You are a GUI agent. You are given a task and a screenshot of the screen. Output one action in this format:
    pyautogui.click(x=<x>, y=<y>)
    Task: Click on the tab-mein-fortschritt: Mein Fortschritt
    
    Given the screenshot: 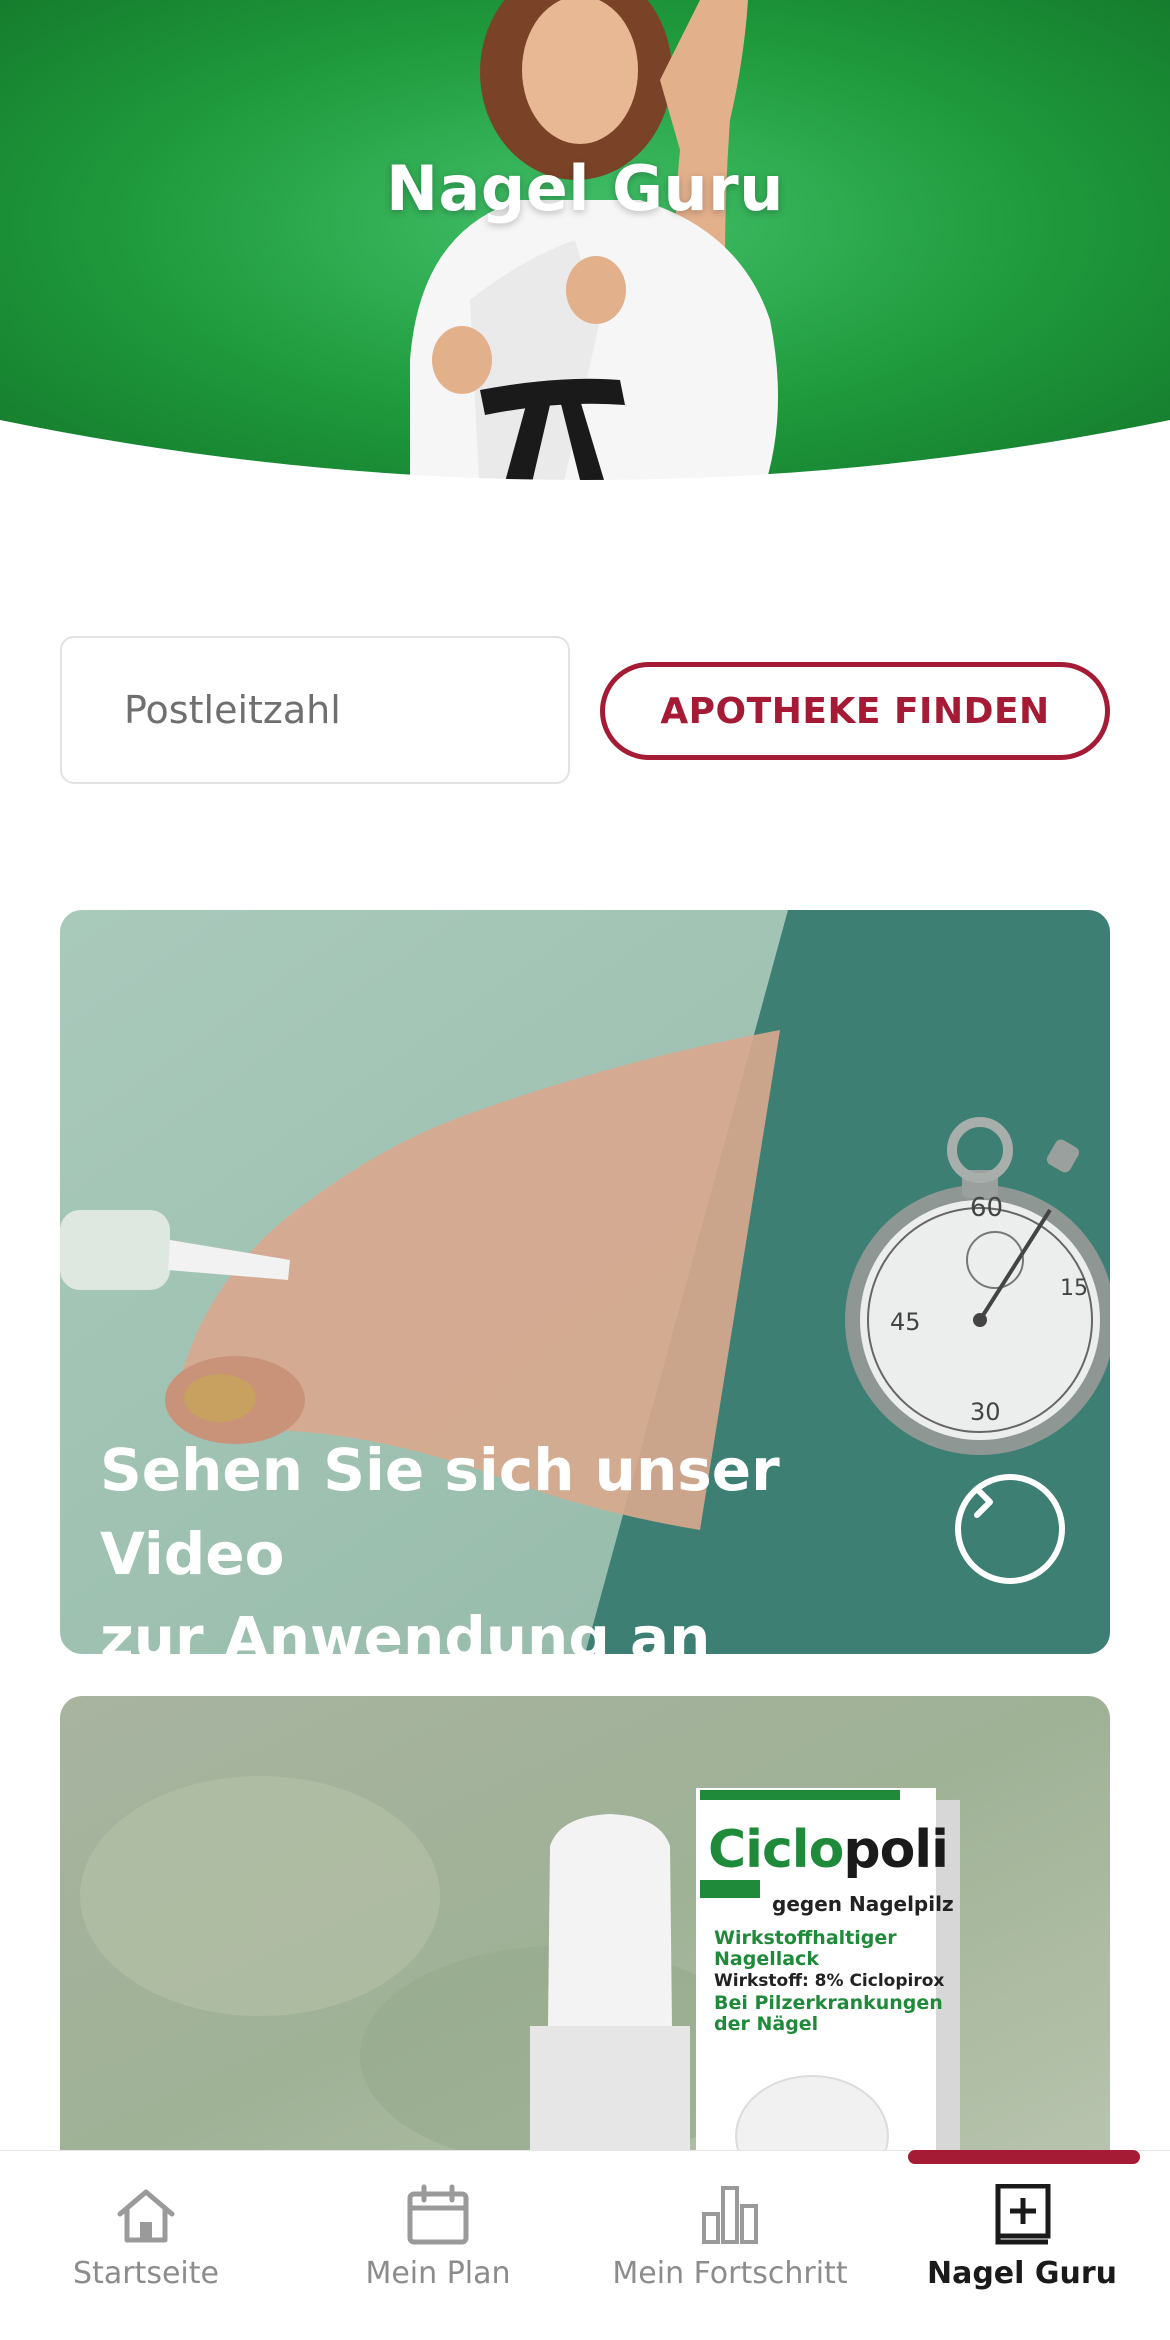 What is the action you would take?
    pyautogui.click(x=730, y=2225)
    